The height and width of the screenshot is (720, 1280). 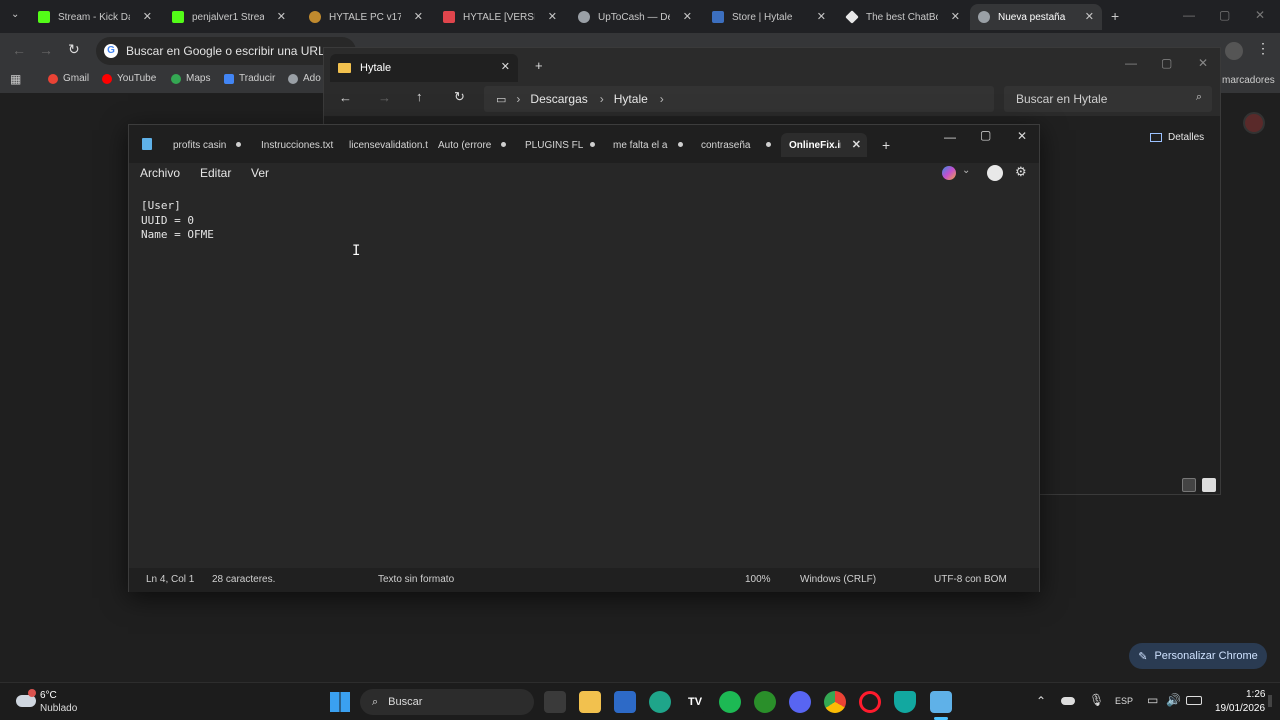 I want to click on notification-bell-icon, so click(x=1270, y=701).